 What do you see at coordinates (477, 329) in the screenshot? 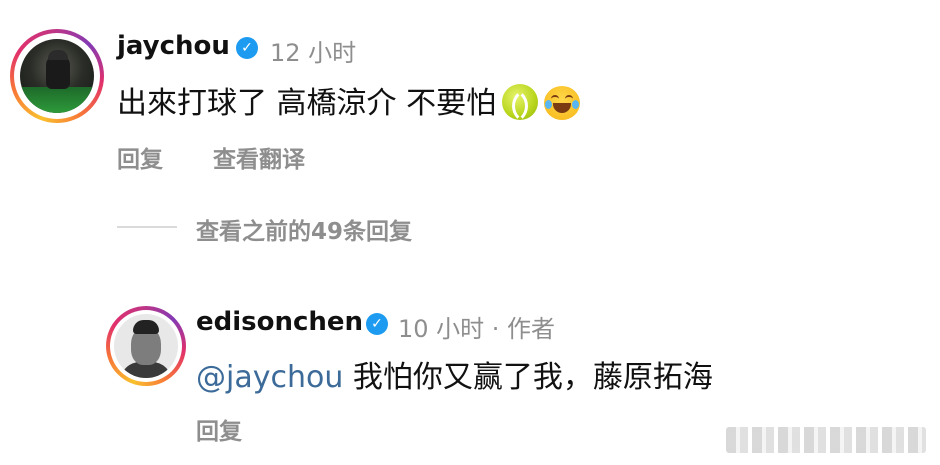
I see `reply-timestamp: 10 小时 · 作者` at bounding box center [477, 329].